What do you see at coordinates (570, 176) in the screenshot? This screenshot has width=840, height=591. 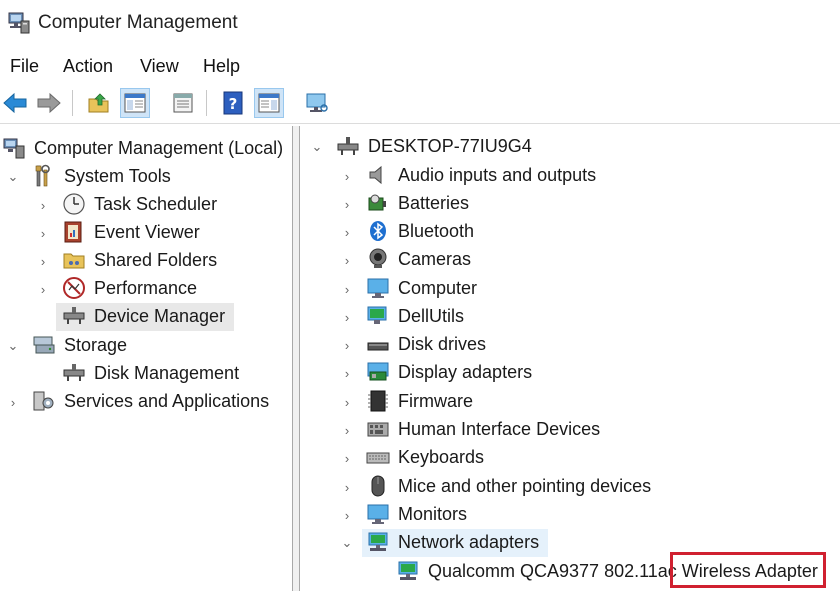 I see `category-audio: › Audio inputs and outputs` at bounding box center [570, 176].